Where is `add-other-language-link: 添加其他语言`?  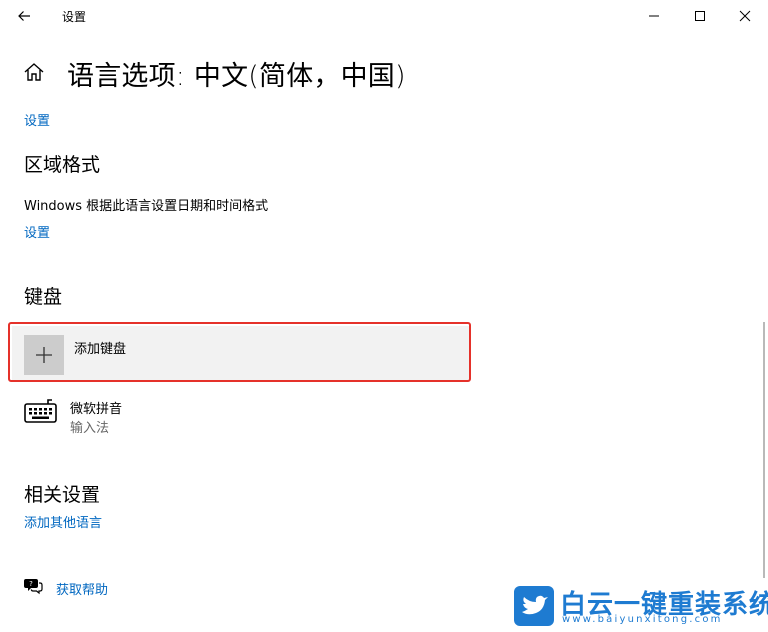 add-other-language-link: 添加其他语言 is located at coordinates (63, 521).